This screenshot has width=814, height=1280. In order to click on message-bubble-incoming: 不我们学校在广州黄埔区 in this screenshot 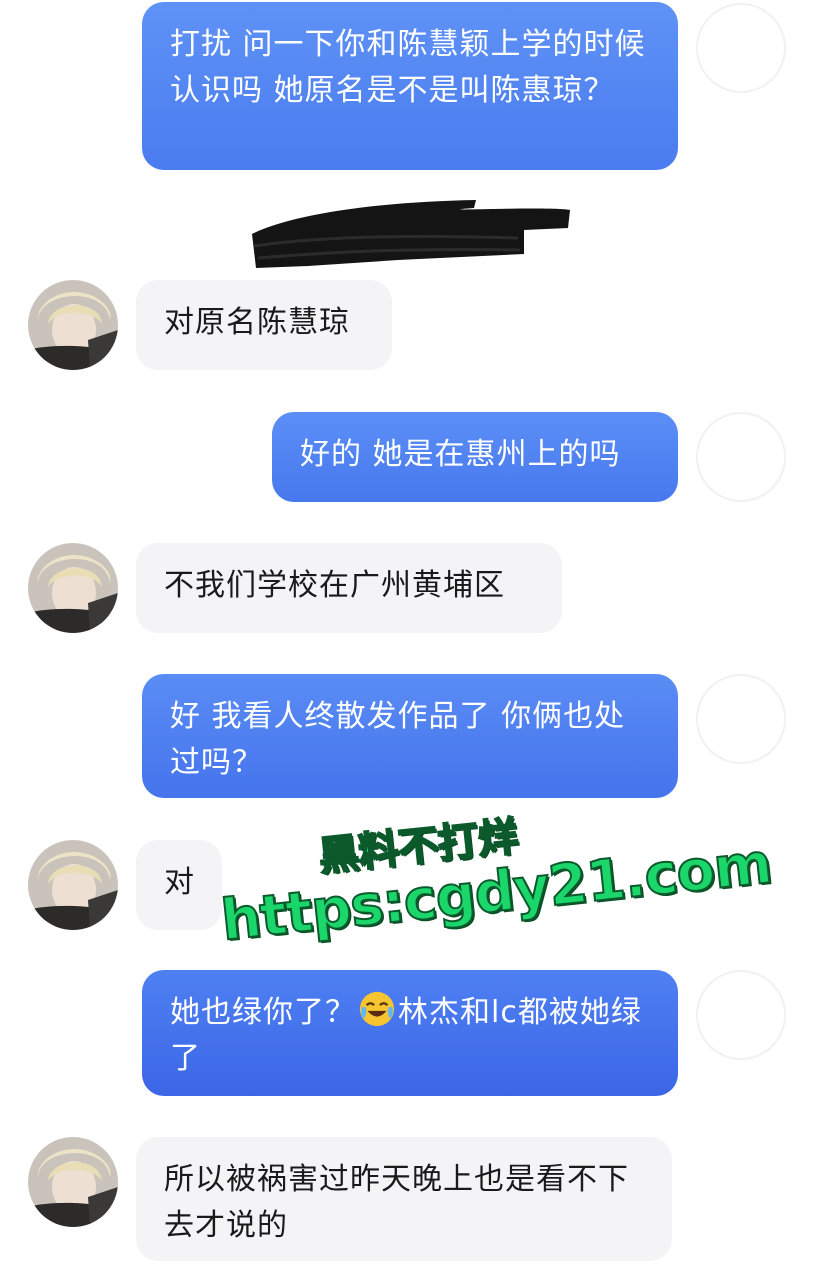, I will do `click(349, 588)`.